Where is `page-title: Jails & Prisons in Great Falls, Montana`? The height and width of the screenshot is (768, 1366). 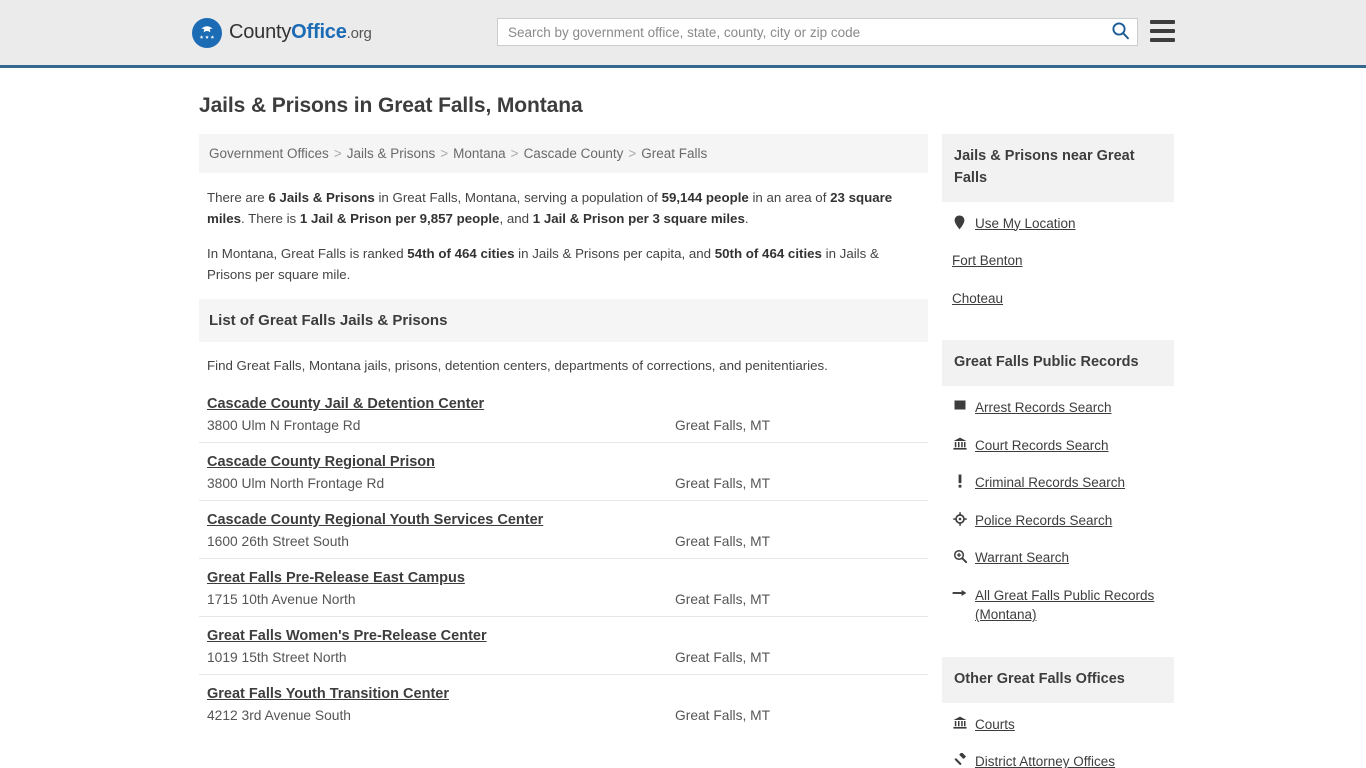
page-title: Jails & Prisons in Great Falls, Montana is located at coordinates (391, 105).